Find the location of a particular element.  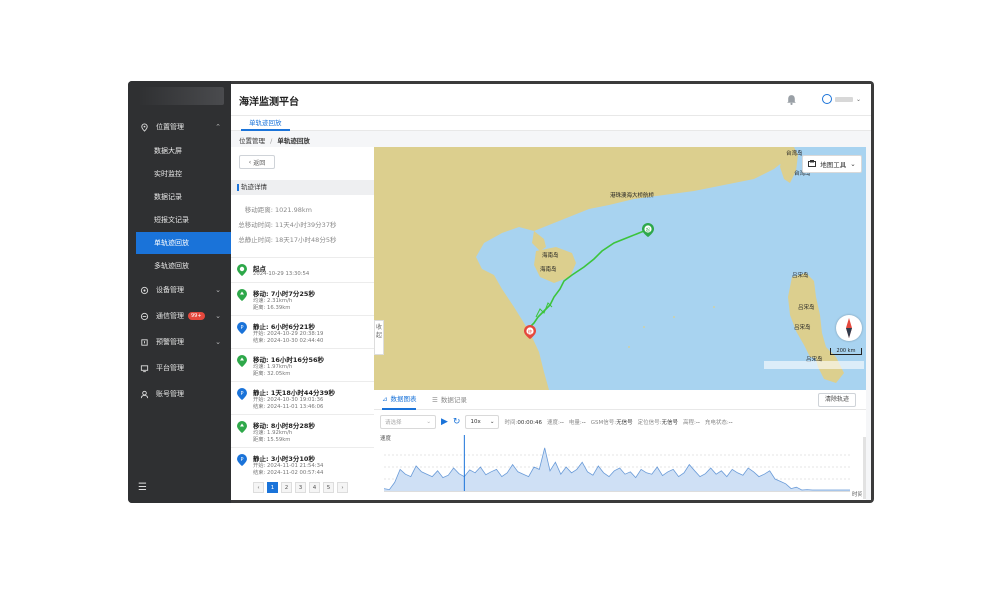

page-title: 海洋监测平台 is located at coordinates (269, 102).